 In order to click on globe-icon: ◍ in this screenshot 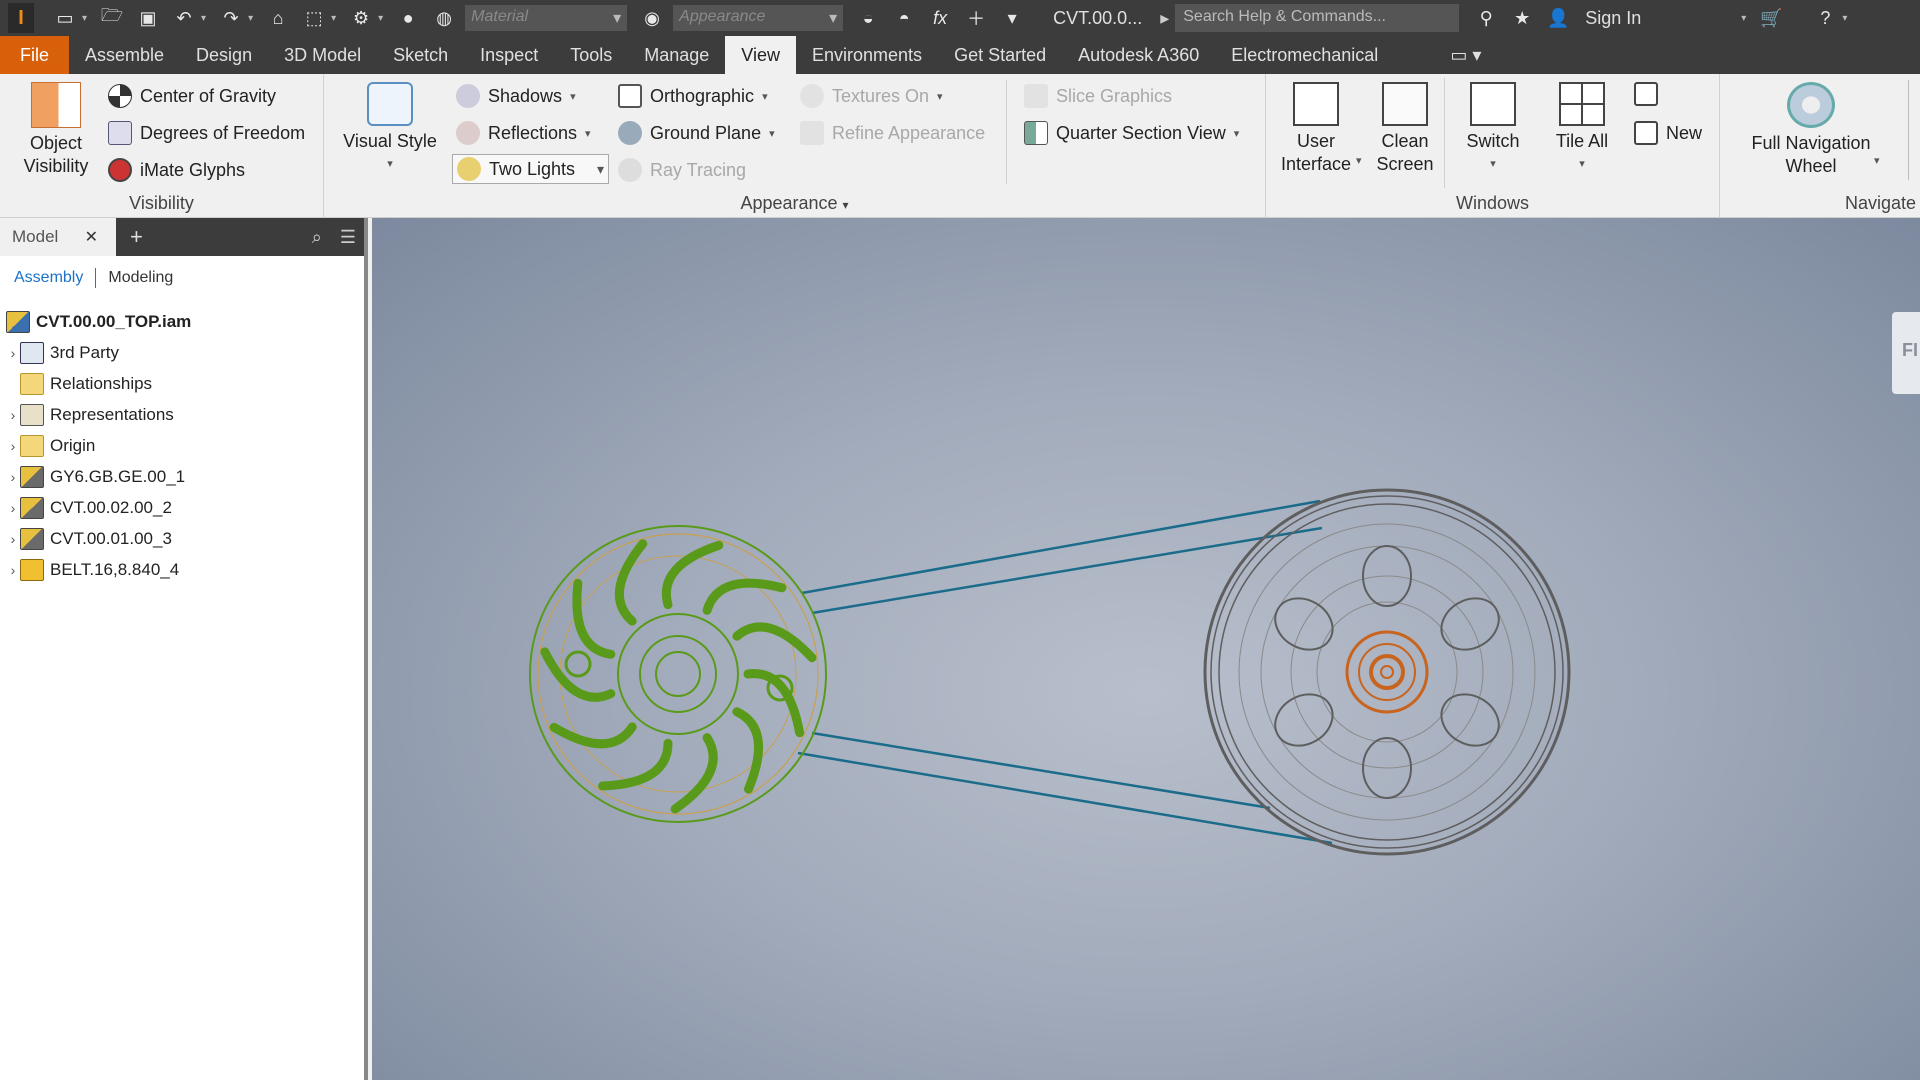, I will do `click(444, 18)`.